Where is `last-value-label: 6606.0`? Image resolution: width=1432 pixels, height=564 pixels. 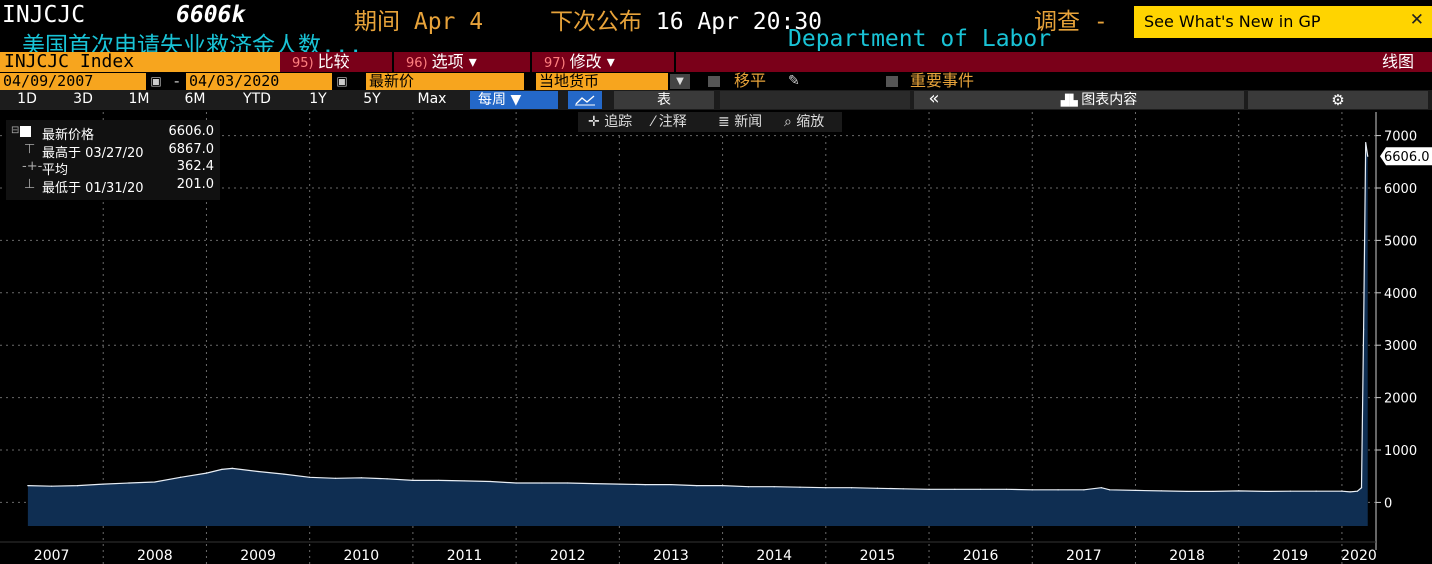 last-value-label: 6606.0 is located at coordinates (1407, 157).